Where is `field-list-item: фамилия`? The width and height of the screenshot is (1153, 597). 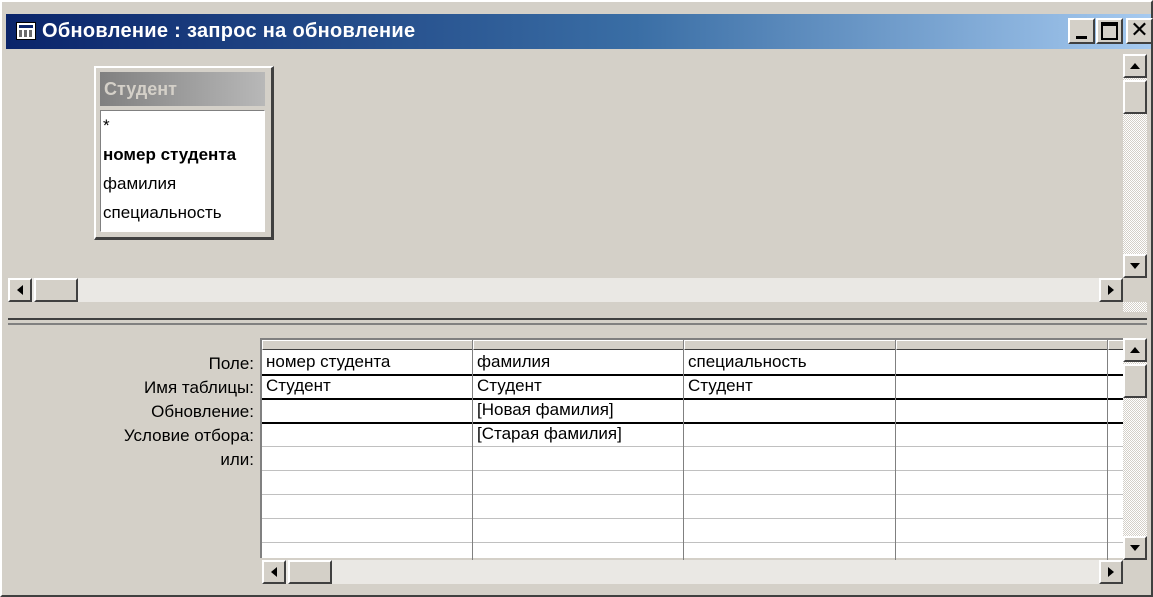 field-list-item: фамилия is located at coordinates (183, 183).